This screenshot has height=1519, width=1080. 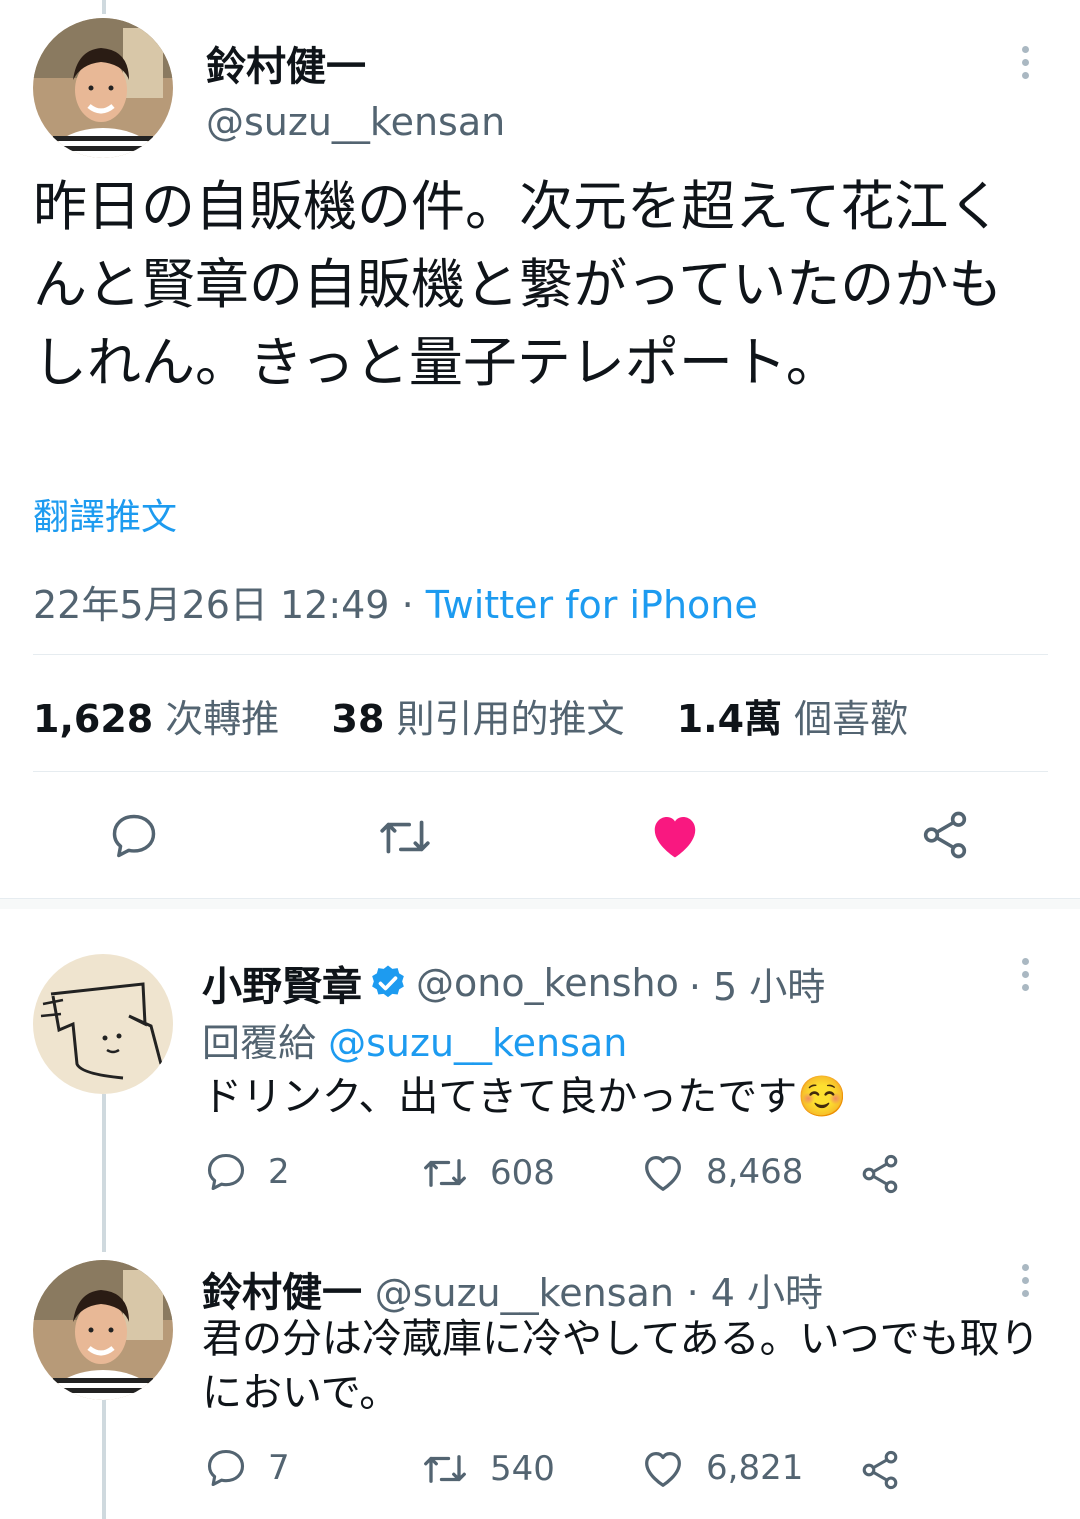 I want to click on like-button: 8,468, so click(x=721, y=1172).